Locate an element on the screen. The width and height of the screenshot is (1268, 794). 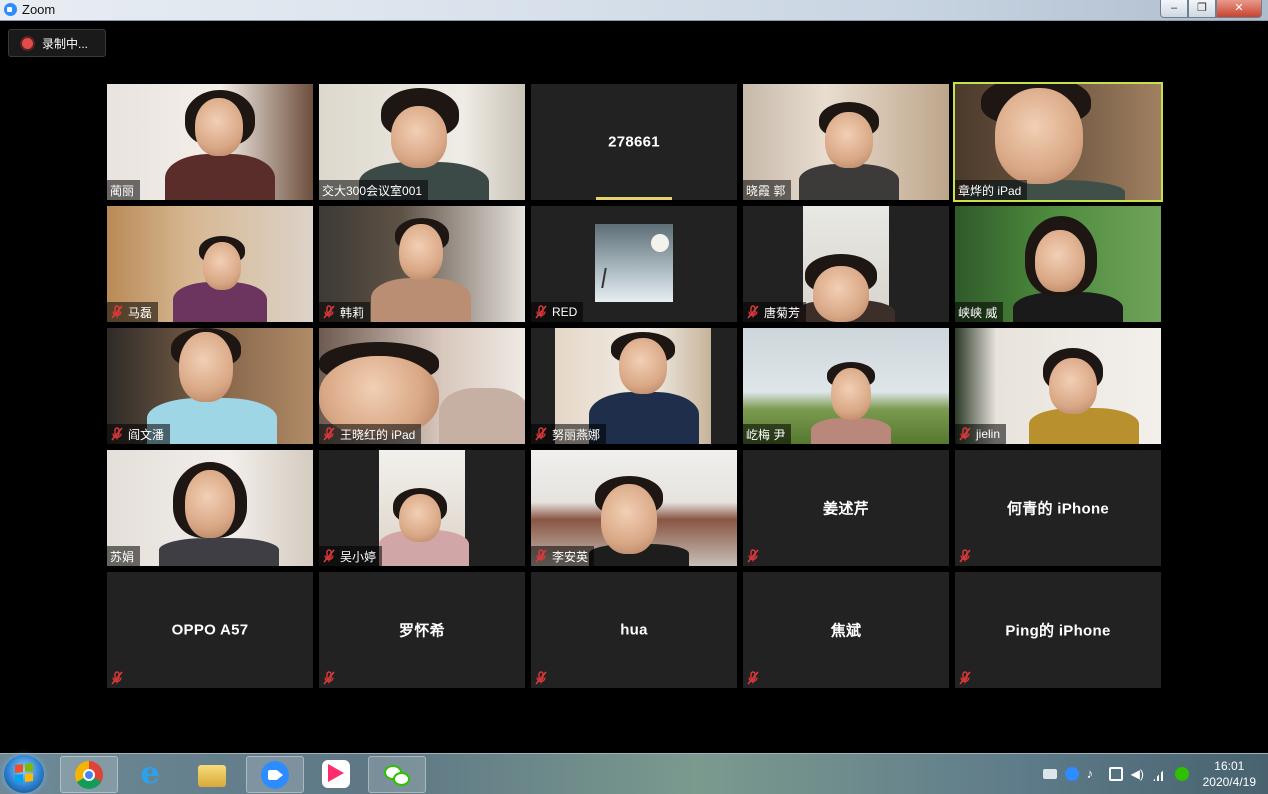
participant-tile: hua is located at coordinates (634, 630).